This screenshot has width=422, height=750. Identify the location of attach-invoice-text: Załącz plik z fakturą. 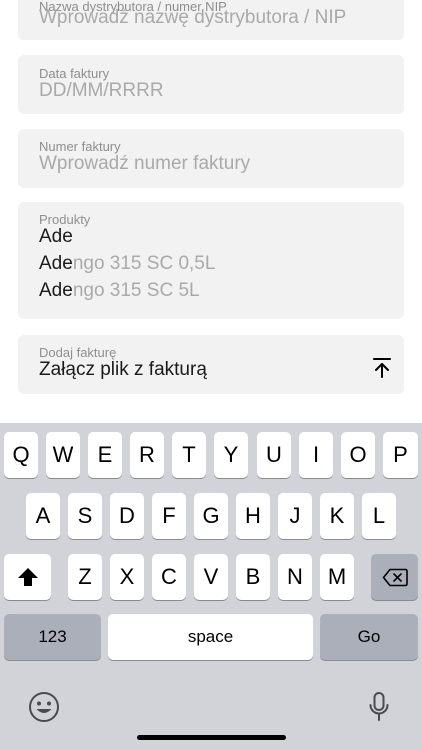
(123, 370).